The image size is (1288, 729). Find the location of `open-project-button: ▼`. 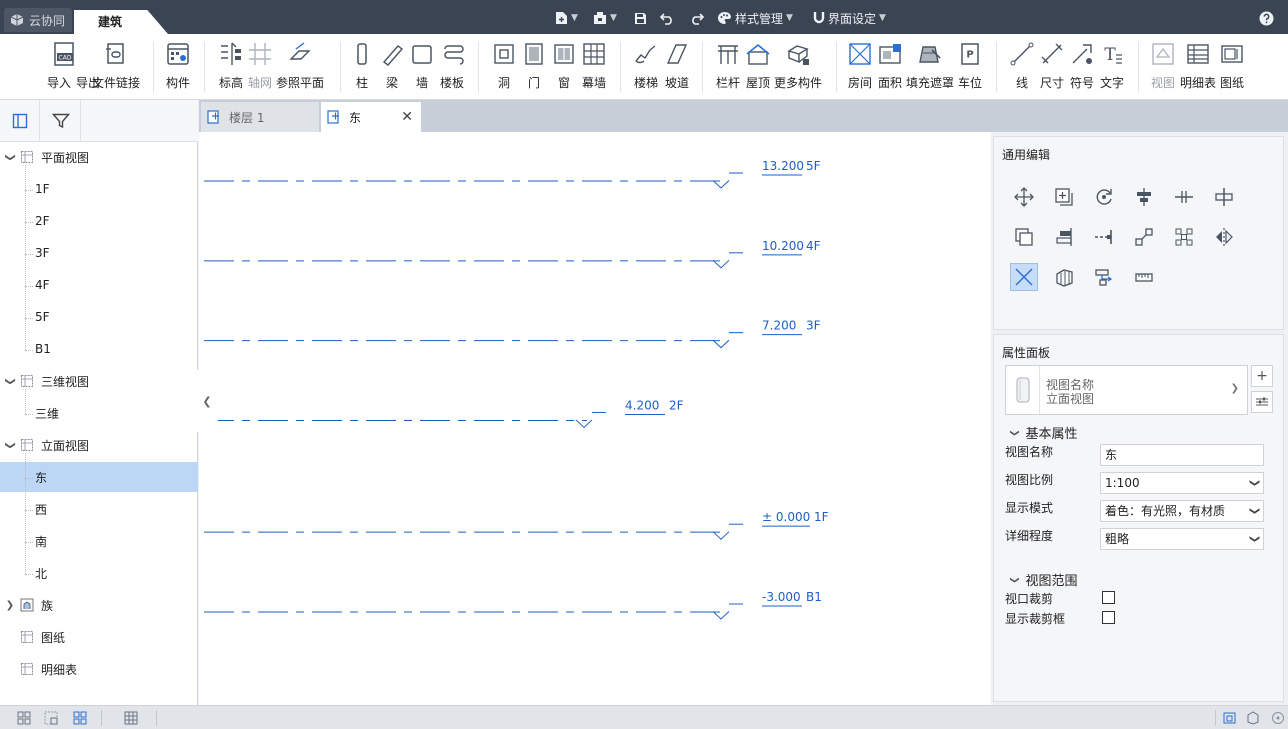

open-project-button: ▼ is located at coordinates (605, 18).